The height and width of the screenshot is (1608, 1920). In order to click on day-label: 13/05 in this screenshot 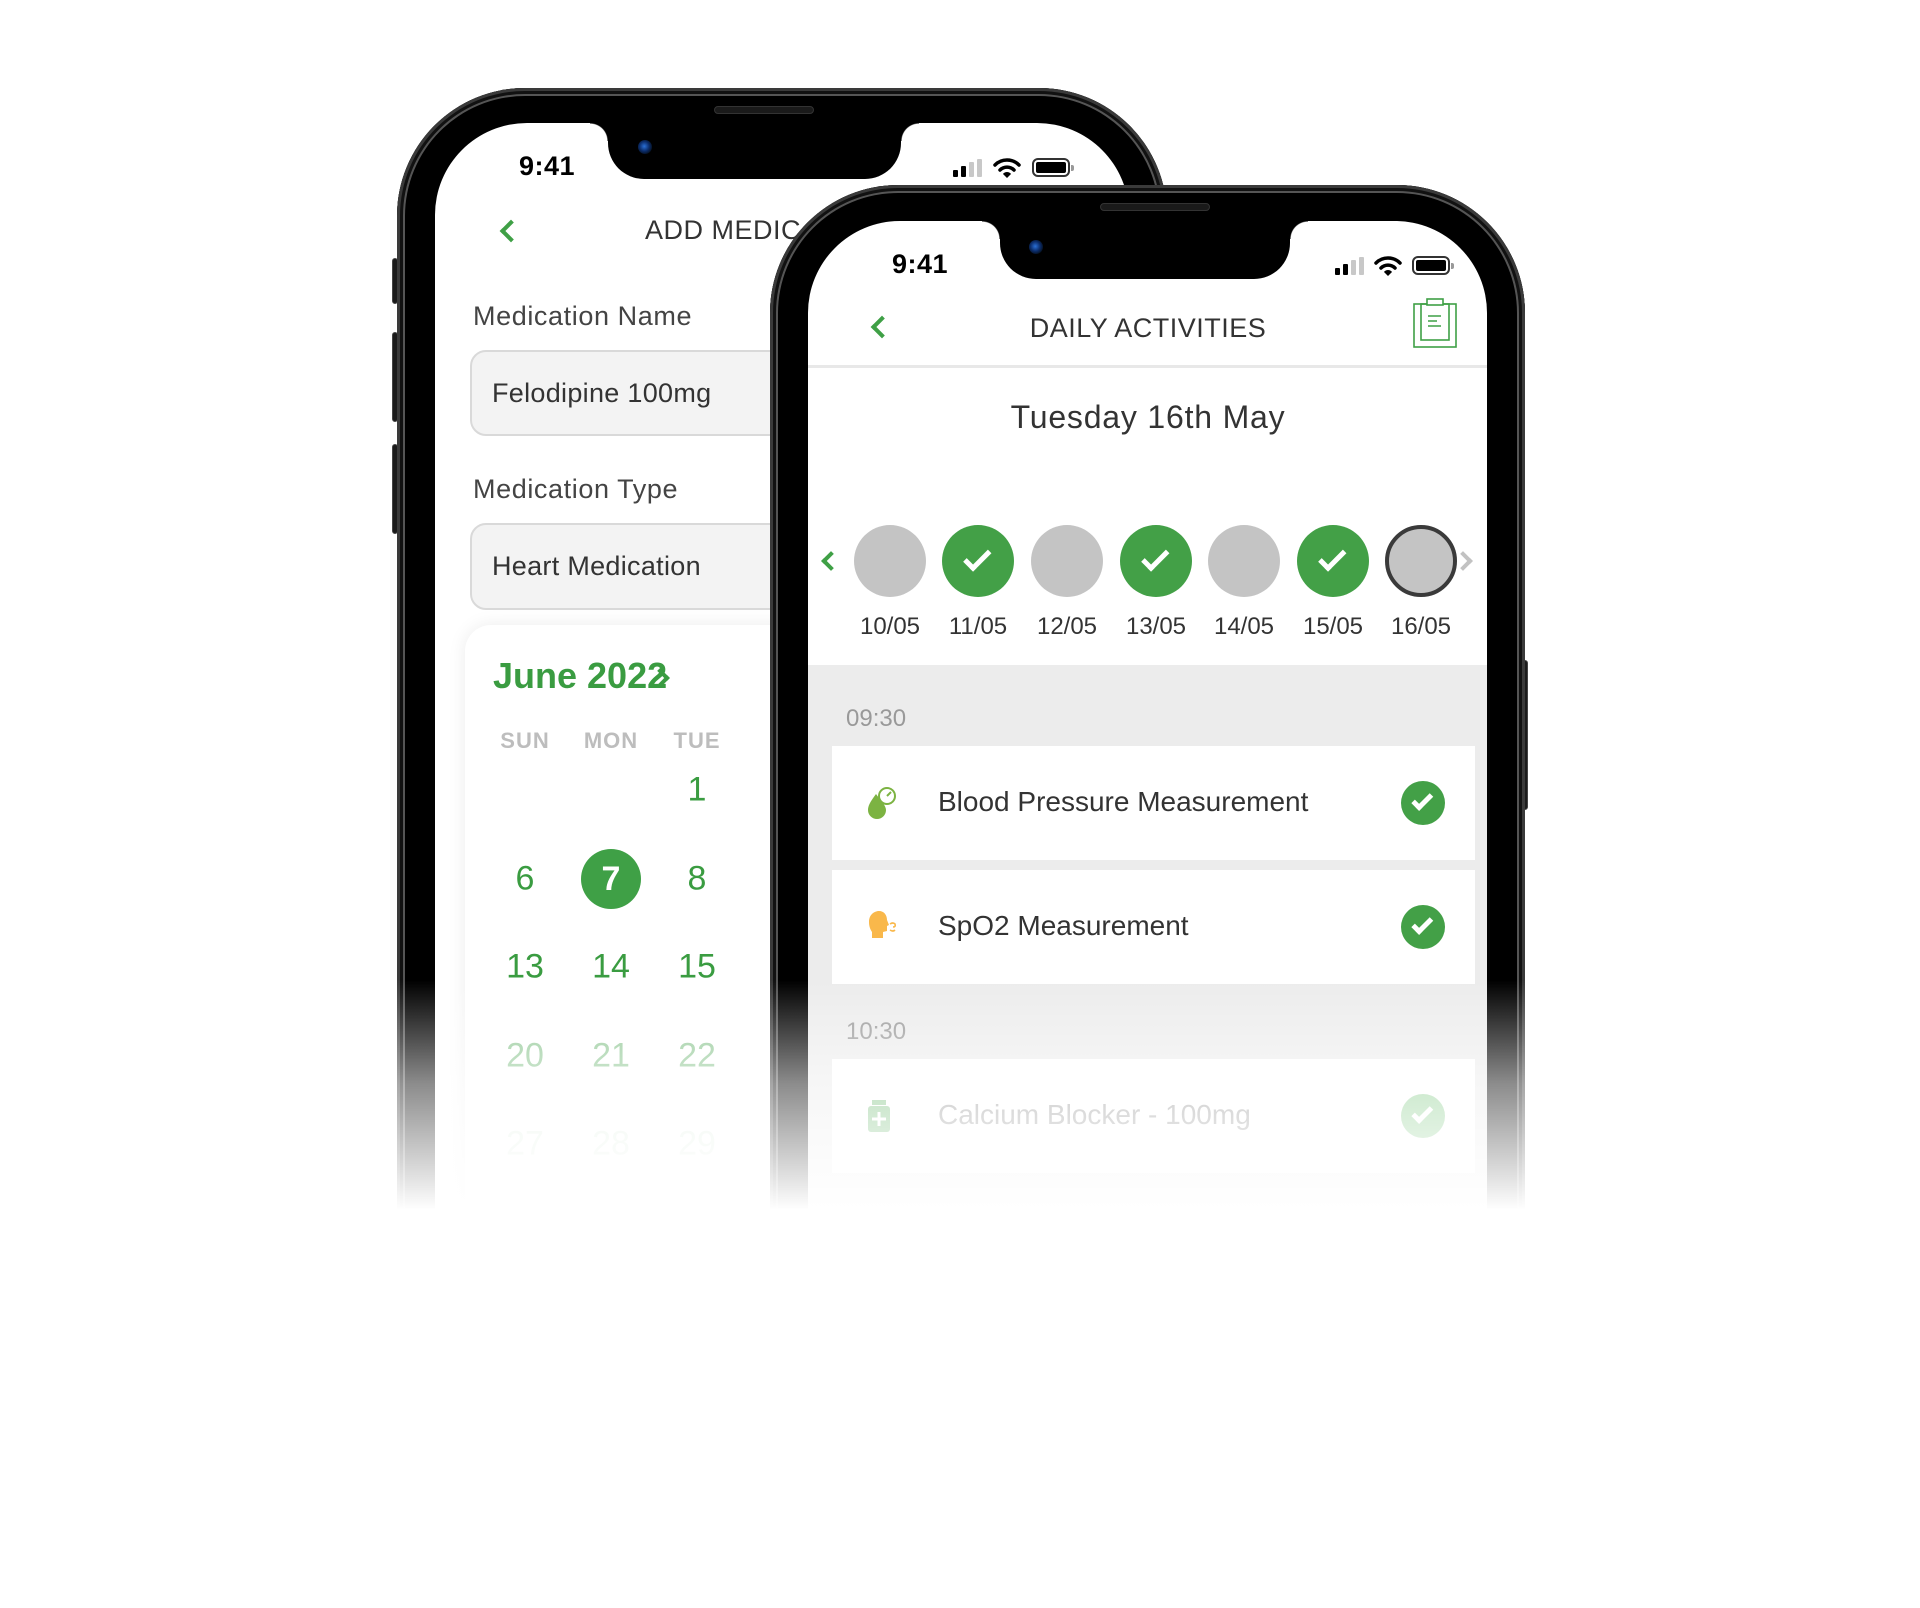, I will do `click(1156, 626)`.